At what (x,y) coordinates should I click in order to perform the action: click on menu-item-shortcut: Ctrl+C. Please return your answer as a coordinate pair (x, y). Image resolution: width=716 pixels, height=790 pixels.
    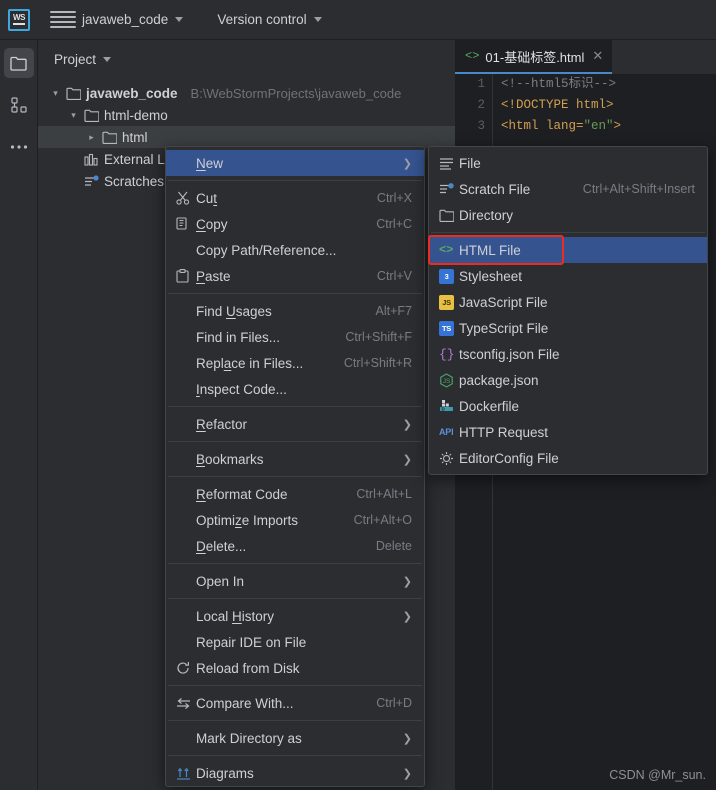
    Looking at the image, I should click on (394, 224).